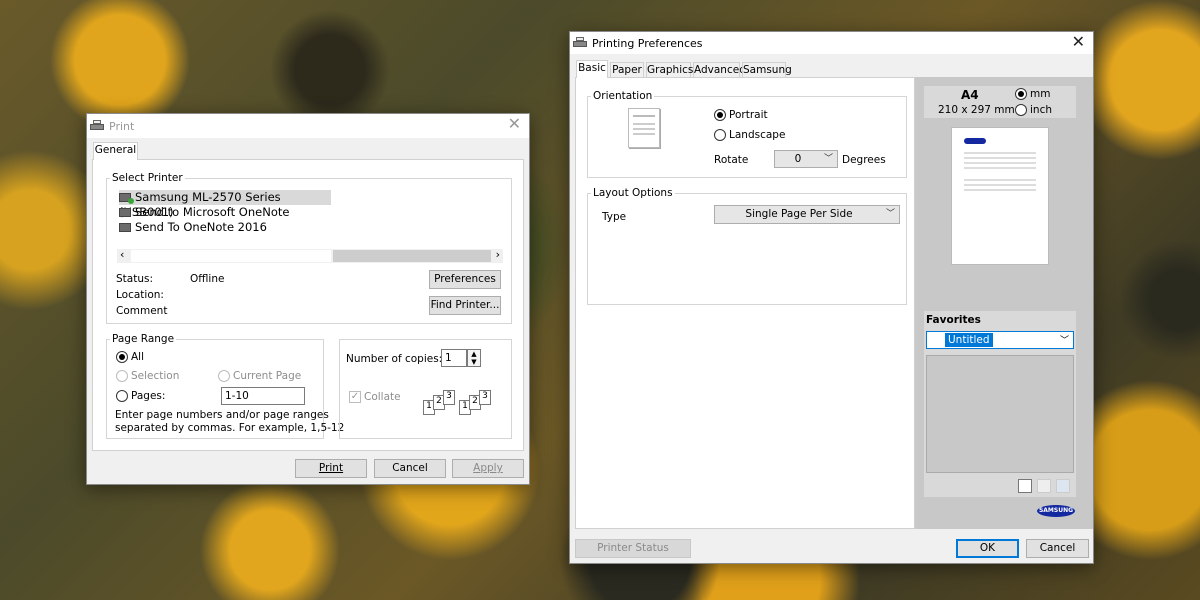  Describe the element at coordinates (230, 428) in the screenshot. I see `pages-hint-line2: separated by commas. For example, 1,5-12` at that location.